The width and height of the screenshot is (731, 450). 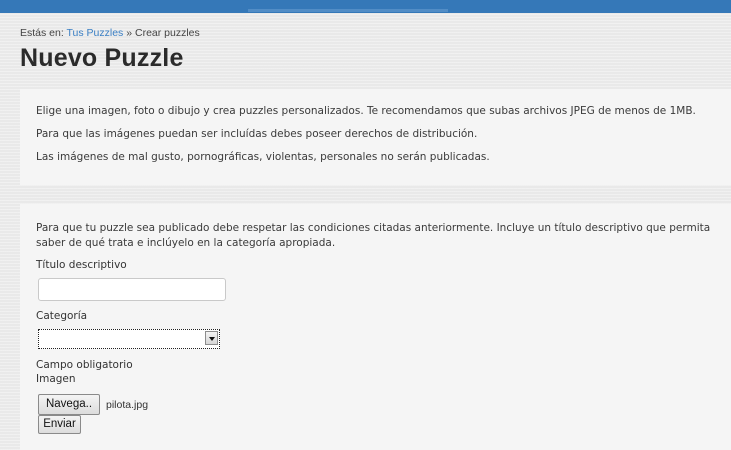 I want to click on category-label: Categoría, so click(x=62, y=316).